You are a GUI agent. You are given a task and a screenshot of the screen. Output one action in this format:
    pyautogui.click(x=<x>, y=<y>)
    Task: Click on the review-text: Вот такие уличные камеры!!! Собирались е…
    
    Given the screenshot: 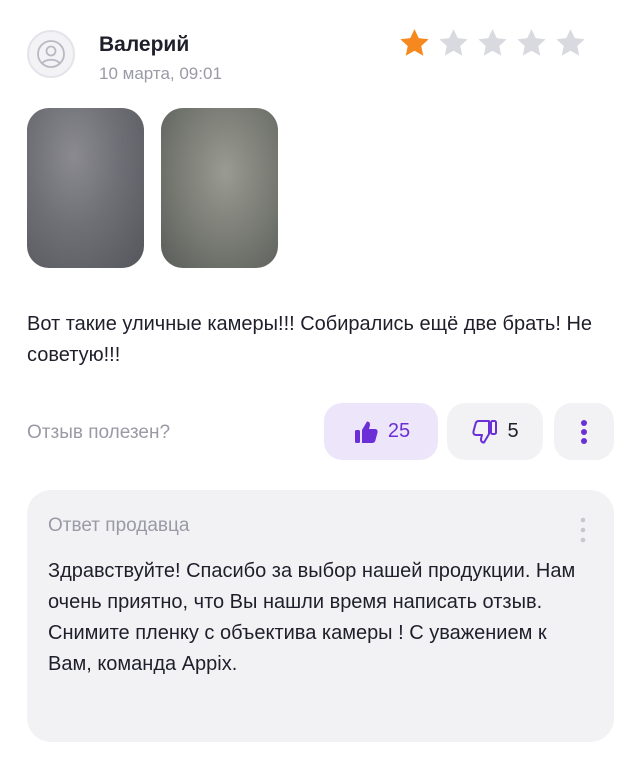 What is the action you would take?
    pyautogui.click(x=310, y=339)
    